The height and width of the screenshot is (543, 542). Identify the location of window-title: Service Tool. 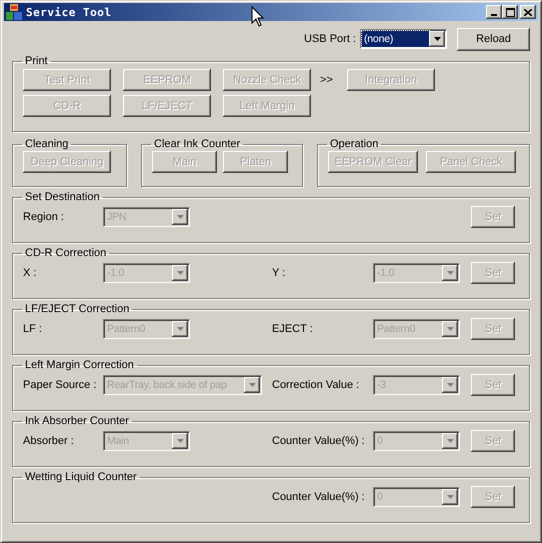
(69, 12).